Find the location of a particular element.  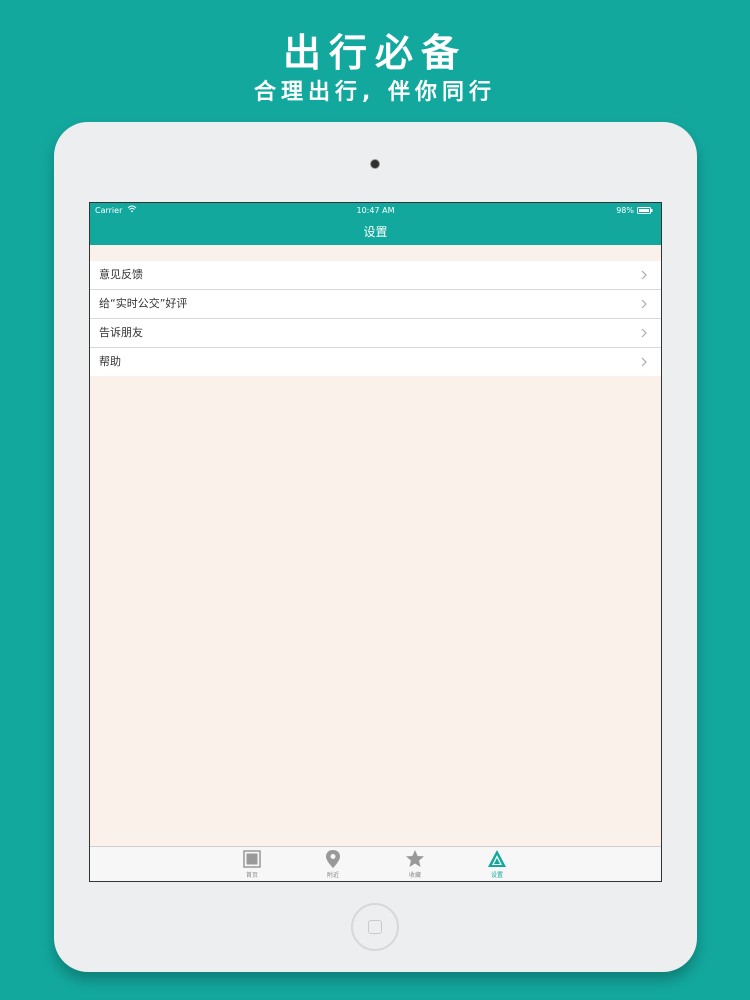

settings-list: 意见反馈 给“实时公交”好评 告诉朋友 帮助 is located at coordinates (375, 318).